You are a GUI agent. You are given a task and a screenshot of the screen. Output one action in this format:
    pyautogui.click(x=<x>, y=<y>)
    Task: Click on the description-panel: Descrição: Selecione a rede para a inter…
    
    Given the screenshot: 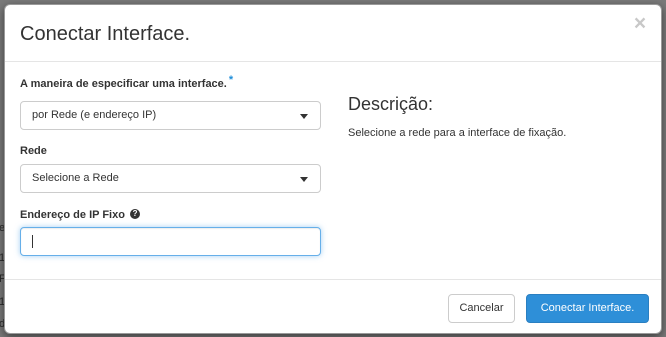 What is the action you would take?
    pyautogui.click(x=498, y=116)
    